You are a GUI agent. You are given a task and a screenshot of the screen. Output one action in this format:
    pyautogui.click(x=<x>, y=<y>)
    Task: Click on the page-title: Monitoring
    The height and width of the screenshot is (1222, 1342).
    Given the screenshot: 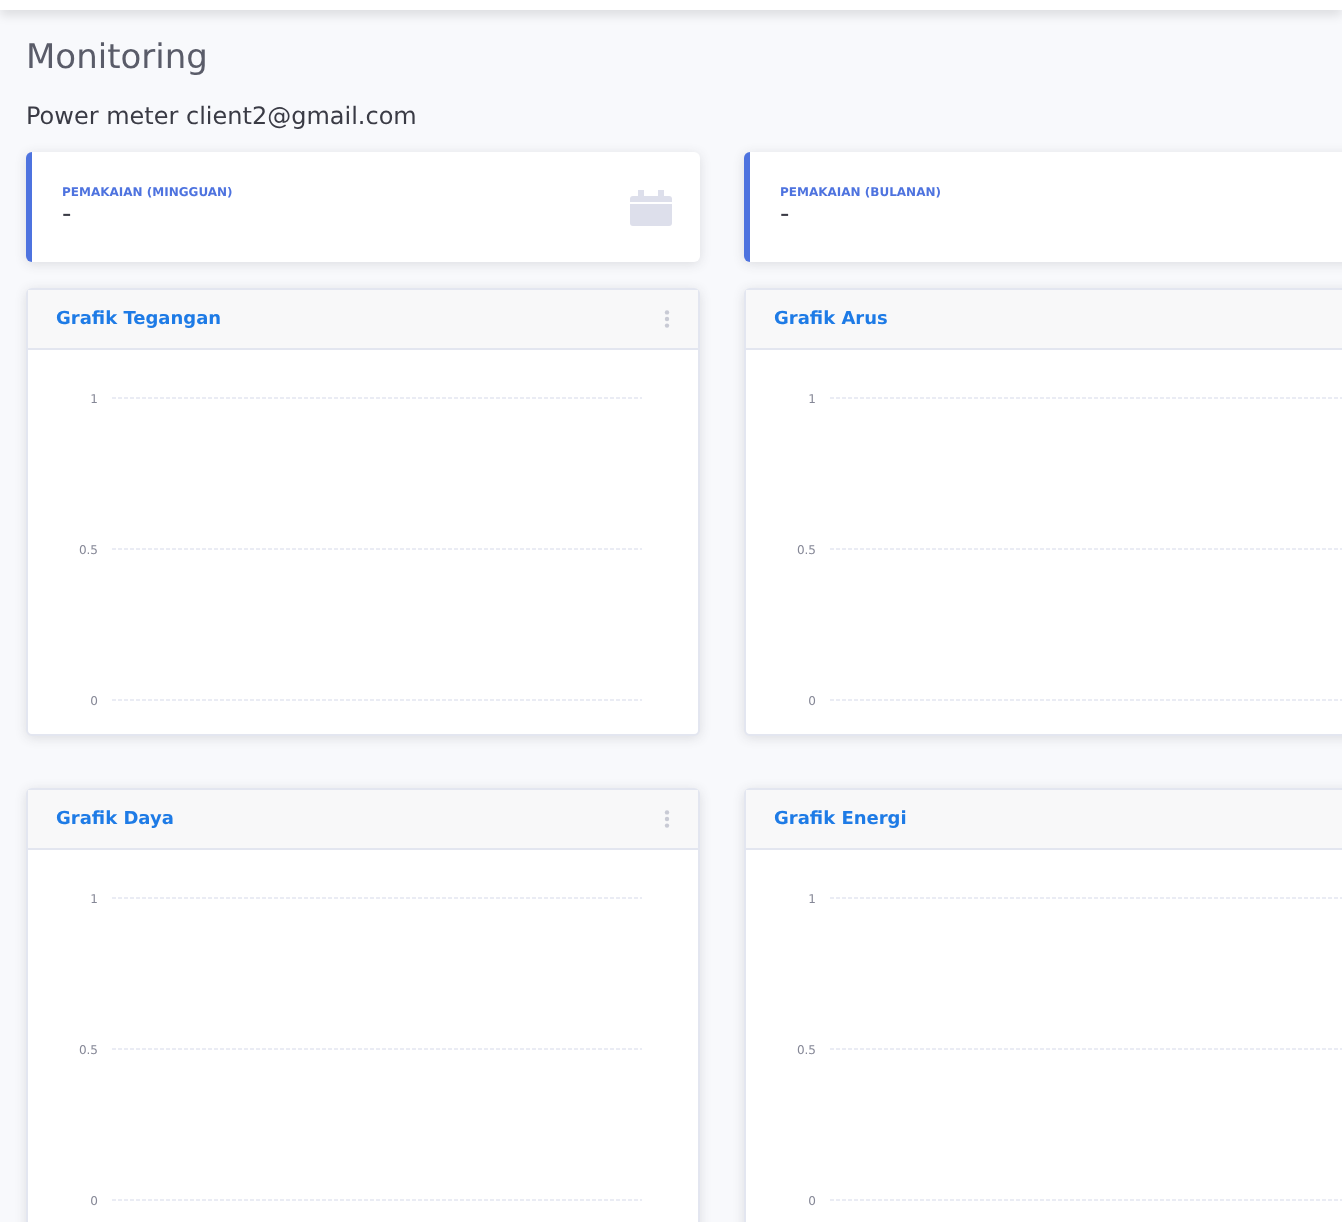 What is the action you would take?
    pyautogui.click(x=118, y=58)
    